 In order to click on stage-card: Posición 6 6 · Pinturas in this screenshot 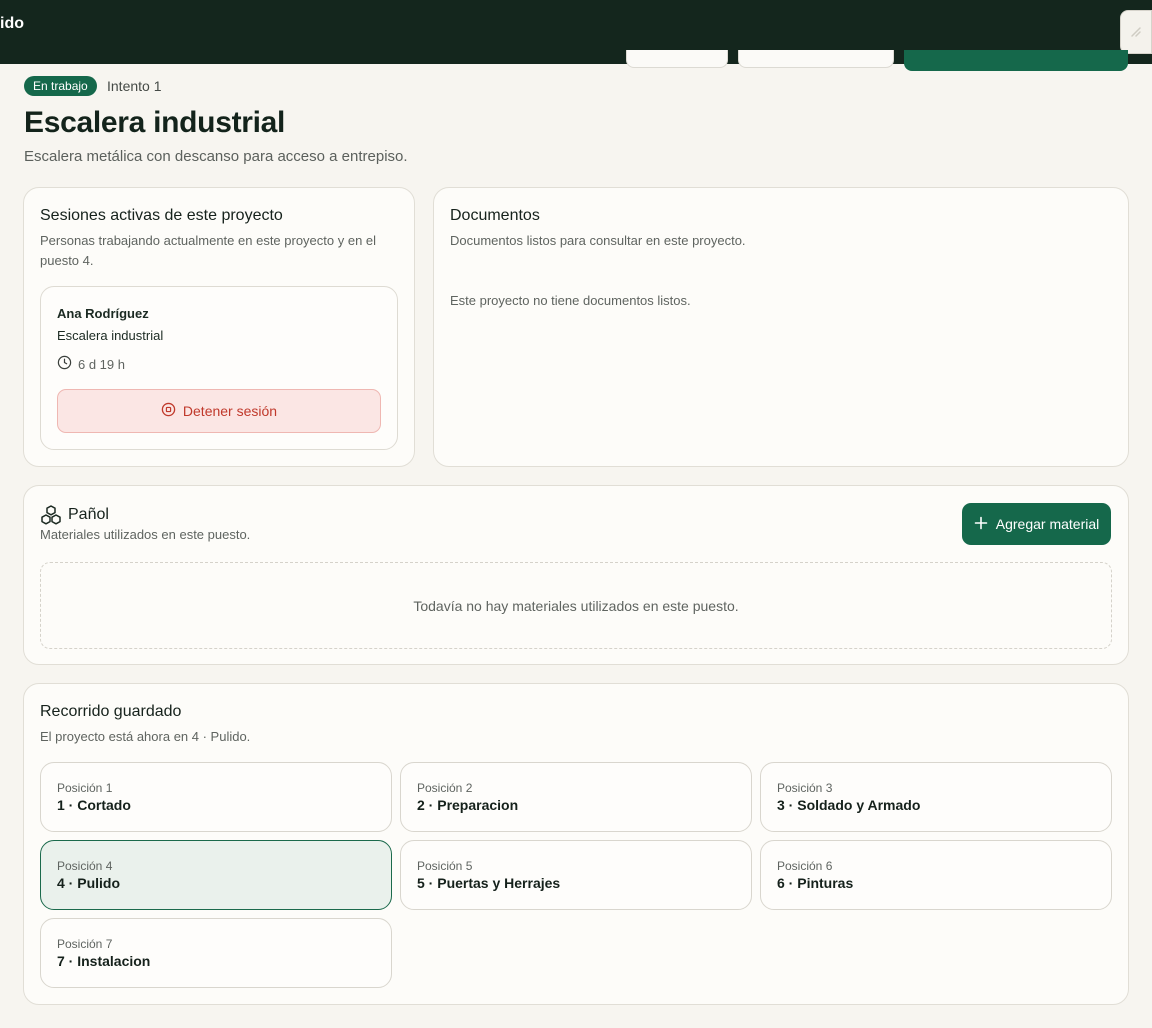, I will do `click(936, 875)`.